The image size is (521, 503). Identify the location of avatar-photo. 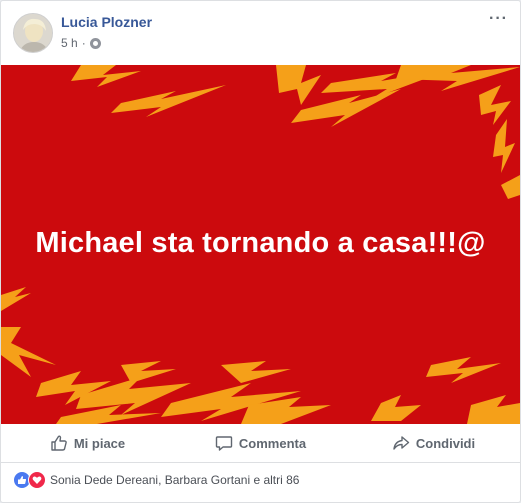
(33, 33).